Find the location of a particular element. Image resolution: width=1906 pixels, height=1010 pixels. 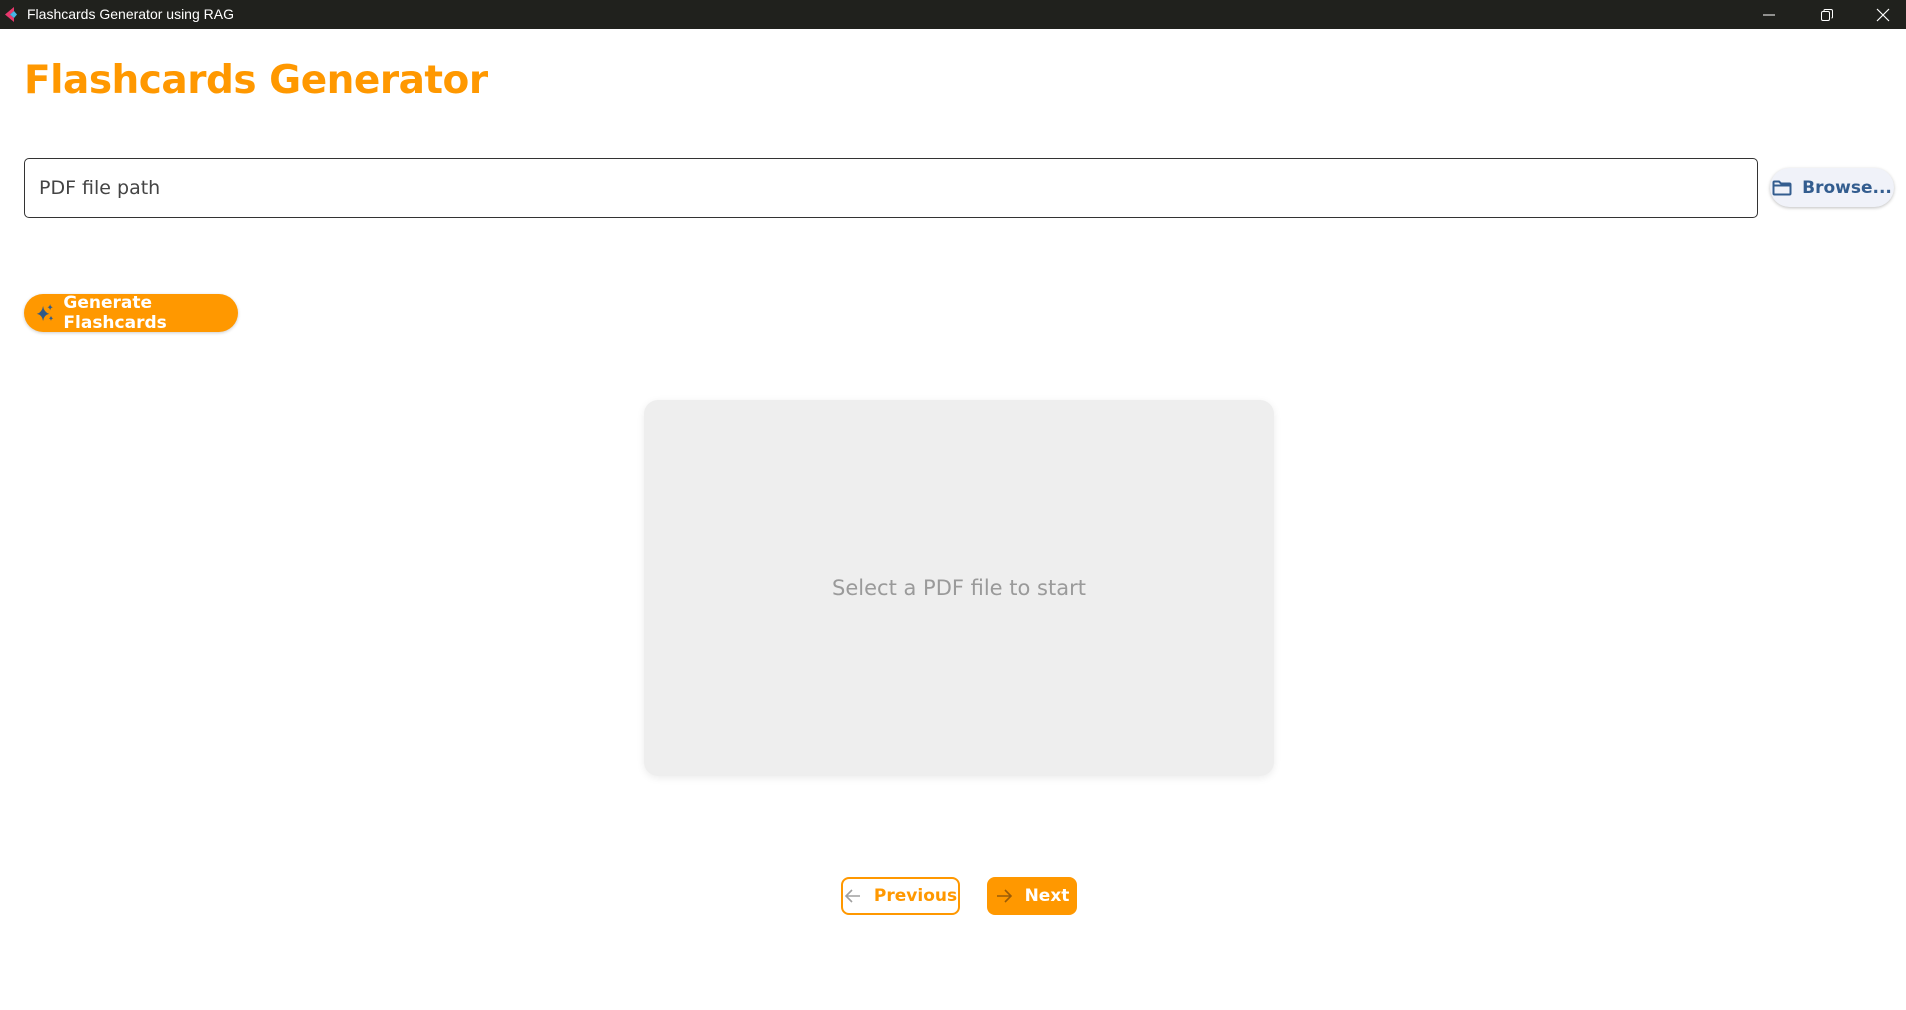

generate-flashcards-button: Generate Flashcards is located at coordinates (131, 313).